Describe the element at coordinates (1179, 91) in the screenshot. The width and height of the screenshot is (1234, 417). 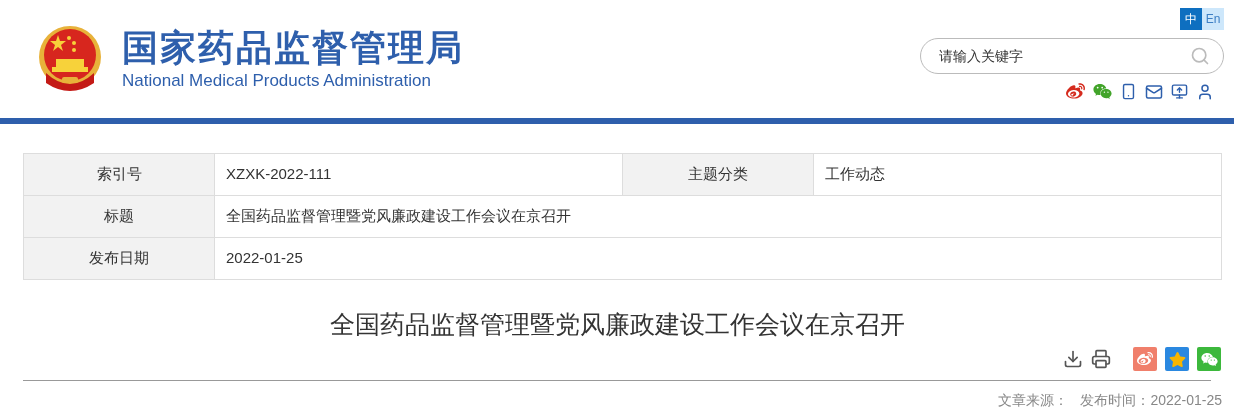
I see `monitor-icon` at that location.